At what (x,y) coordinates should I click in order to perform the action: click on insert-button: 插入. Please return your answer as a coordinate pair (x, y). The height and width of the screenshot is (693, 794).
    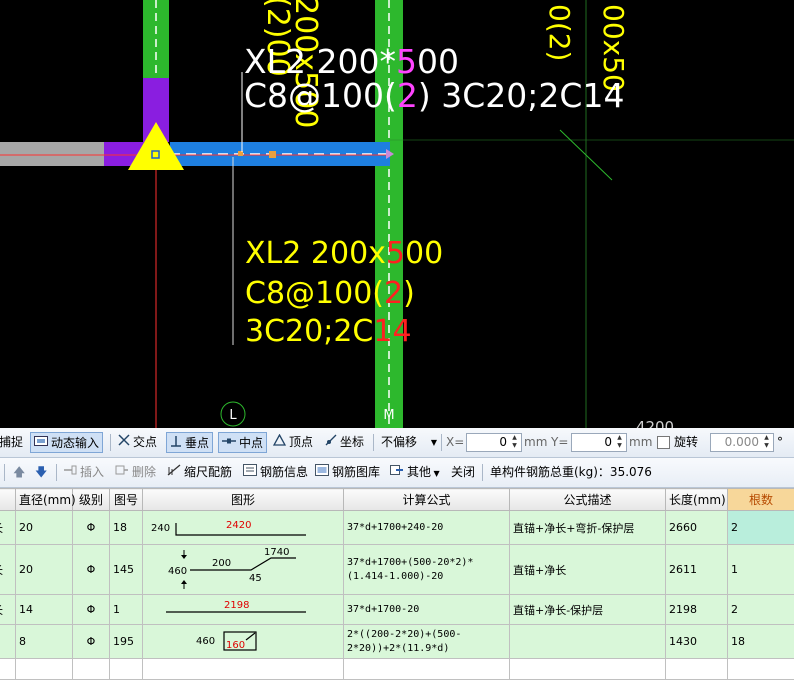
    Looking at the image, I should click on (83, 472).